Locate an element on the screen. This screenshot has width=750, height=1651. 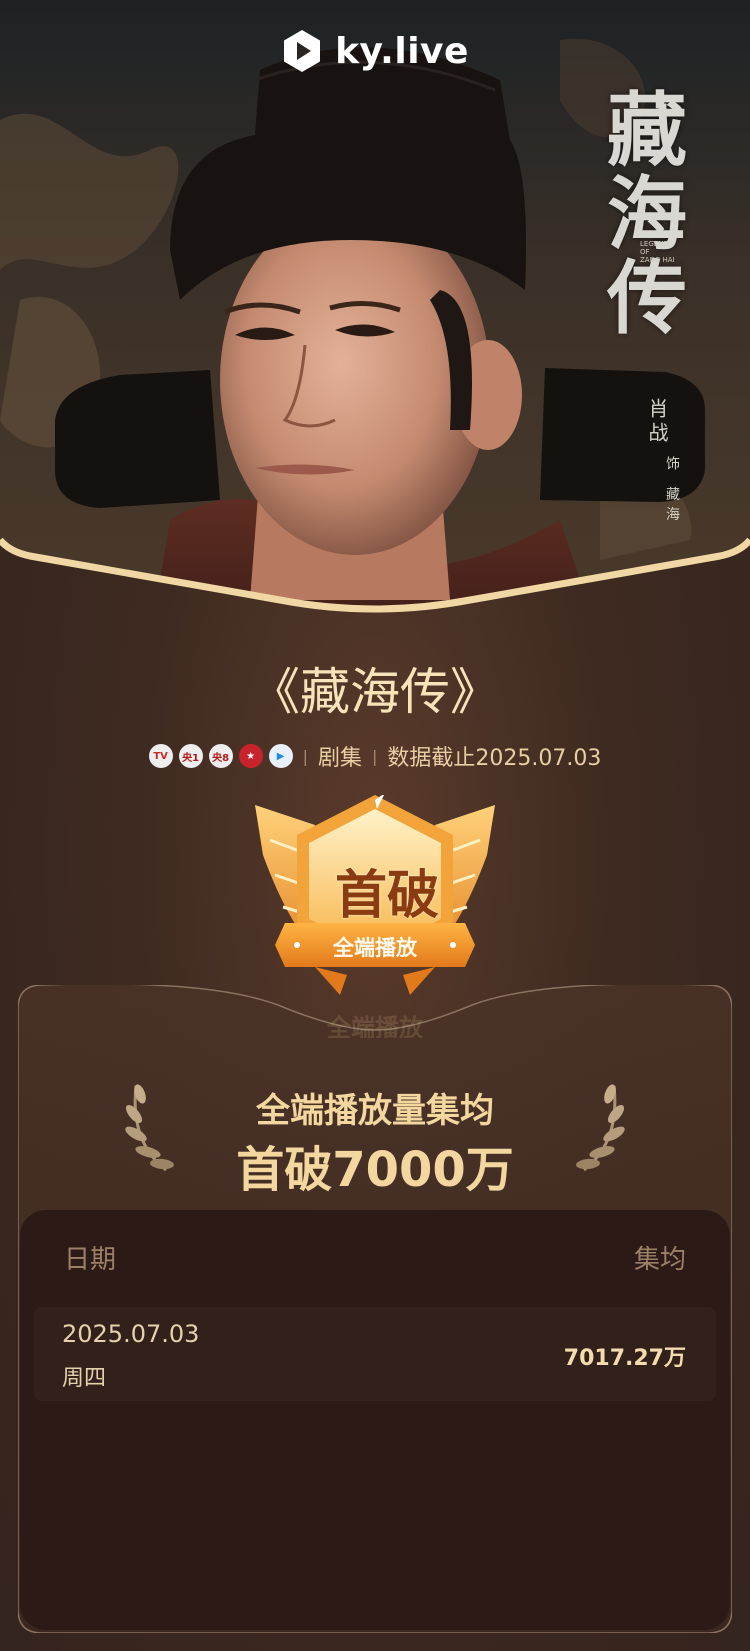
poster-role: 饰 藏海 is located at coordinates (672, 491).